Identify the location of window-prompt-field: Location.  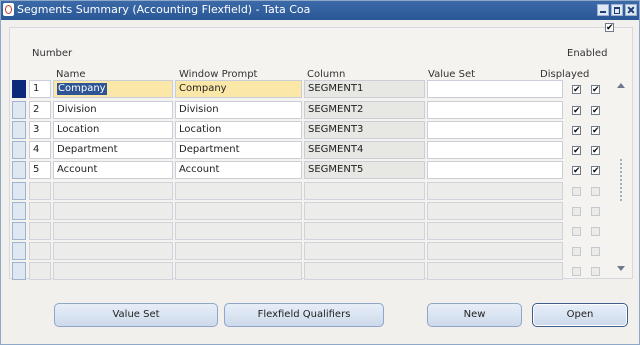
(238, 130).